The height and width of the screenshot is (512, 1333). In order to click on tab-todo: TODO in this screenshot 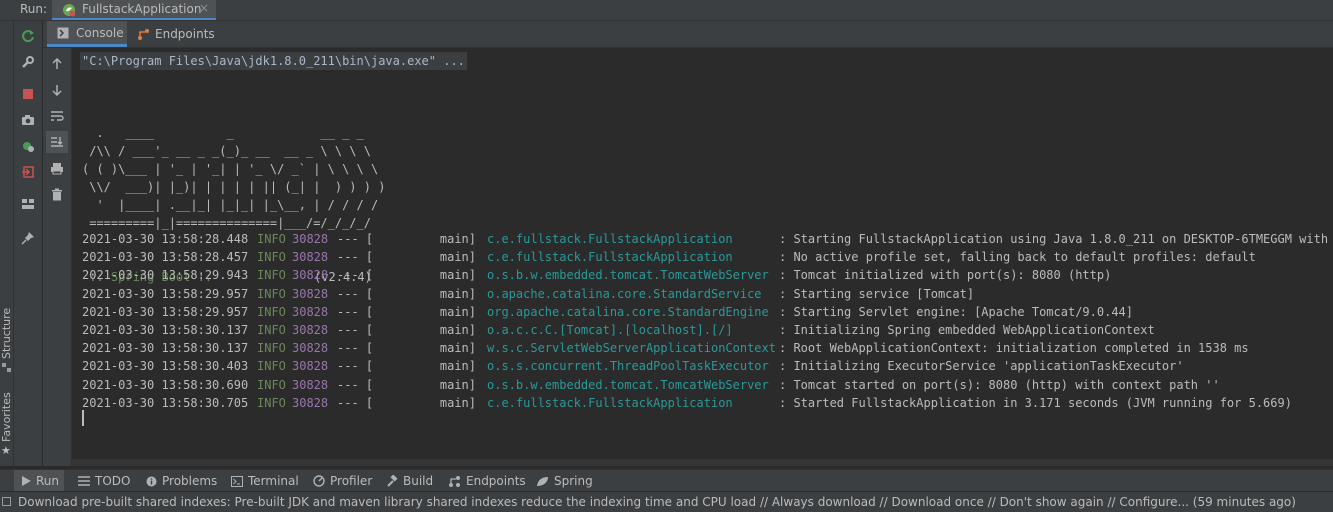, I will do `click(104, 481)`.